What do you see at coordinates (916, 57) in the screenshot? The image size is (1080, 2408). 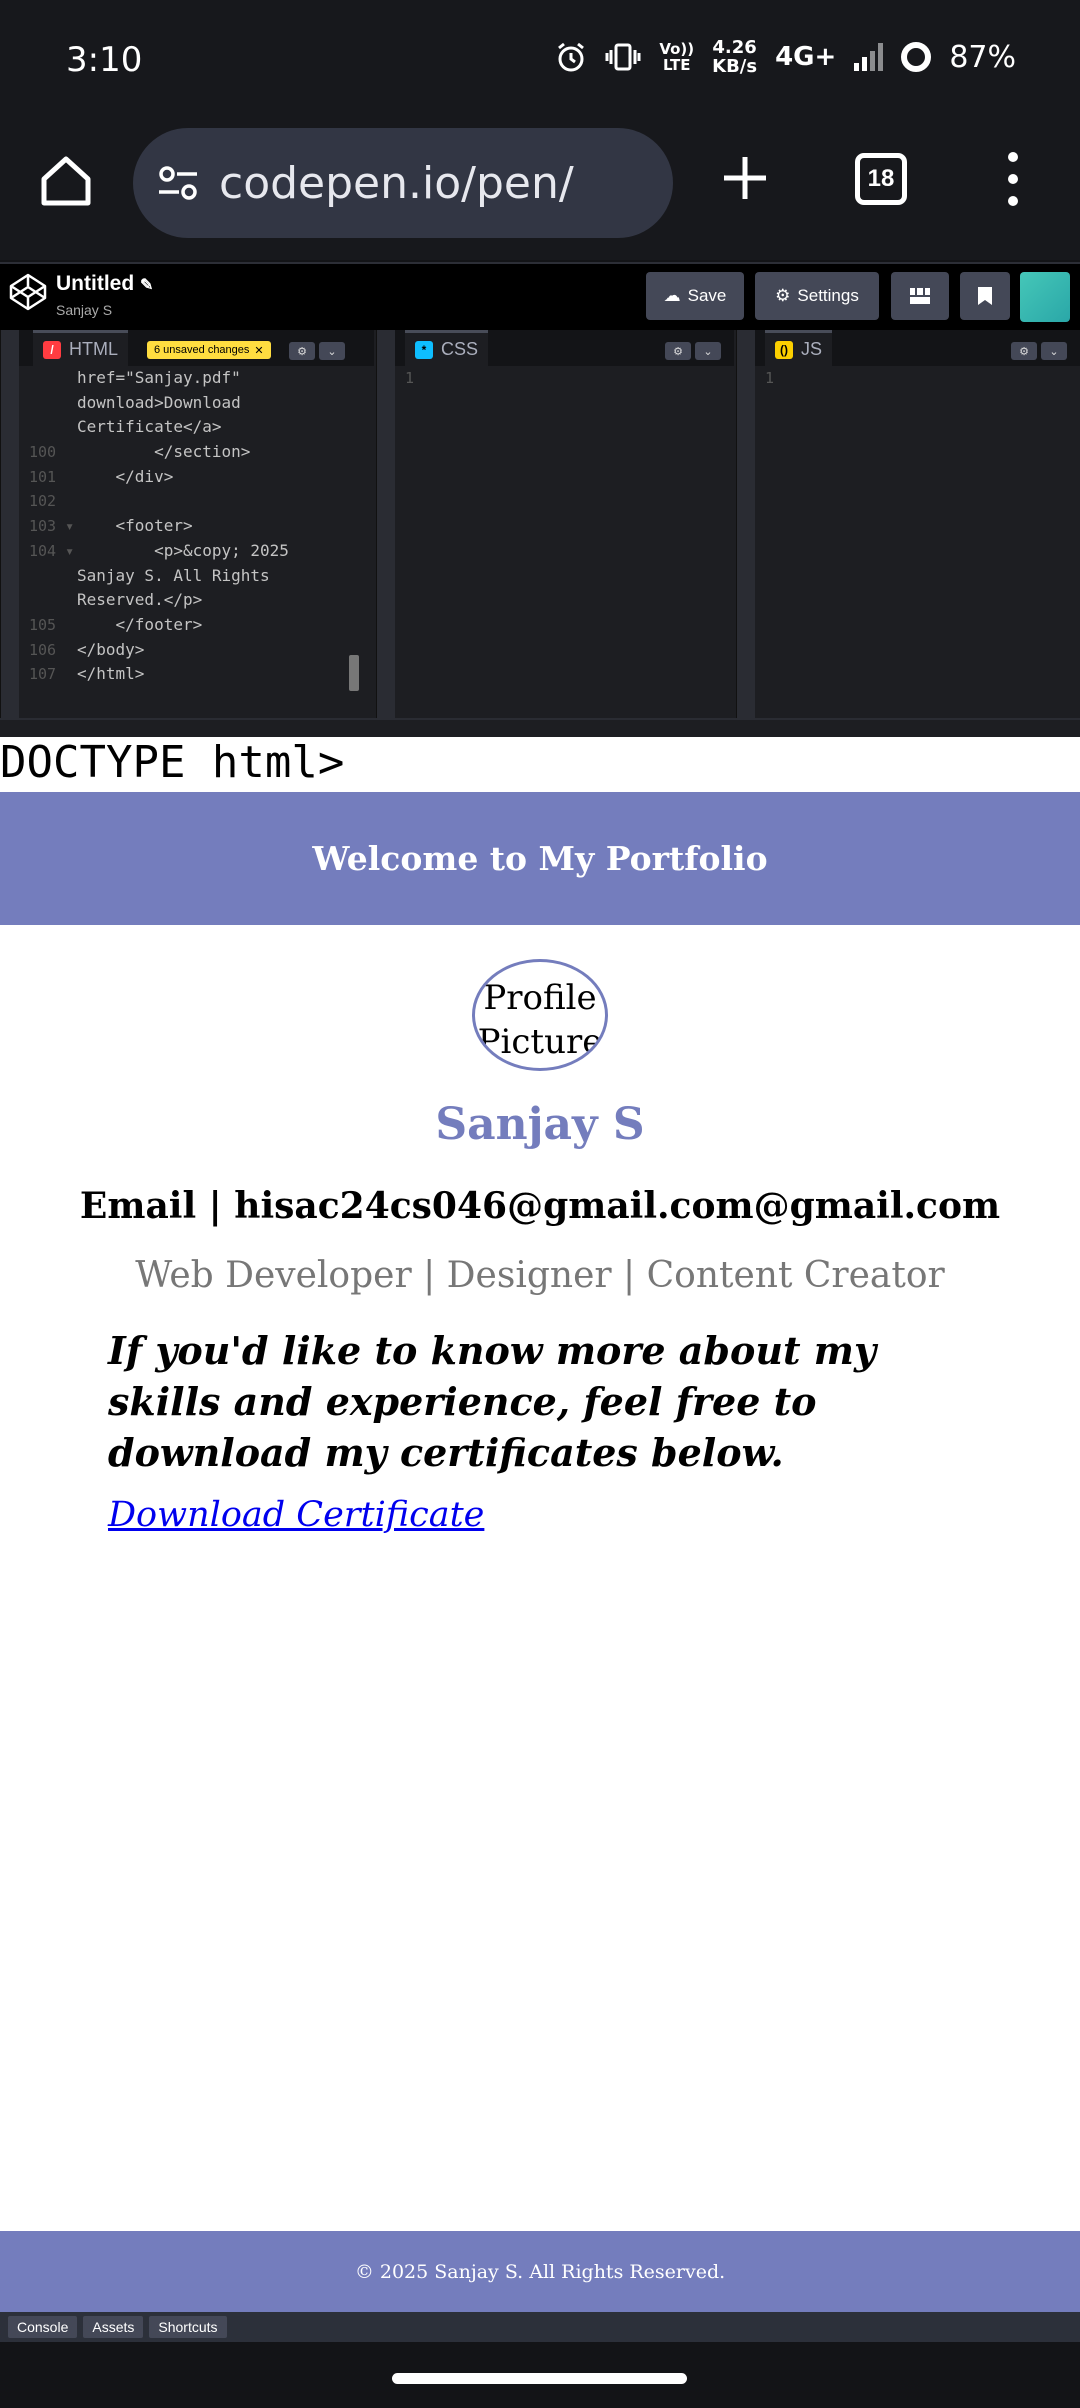 I see `battery-icon` at bounding box center [916, 57].